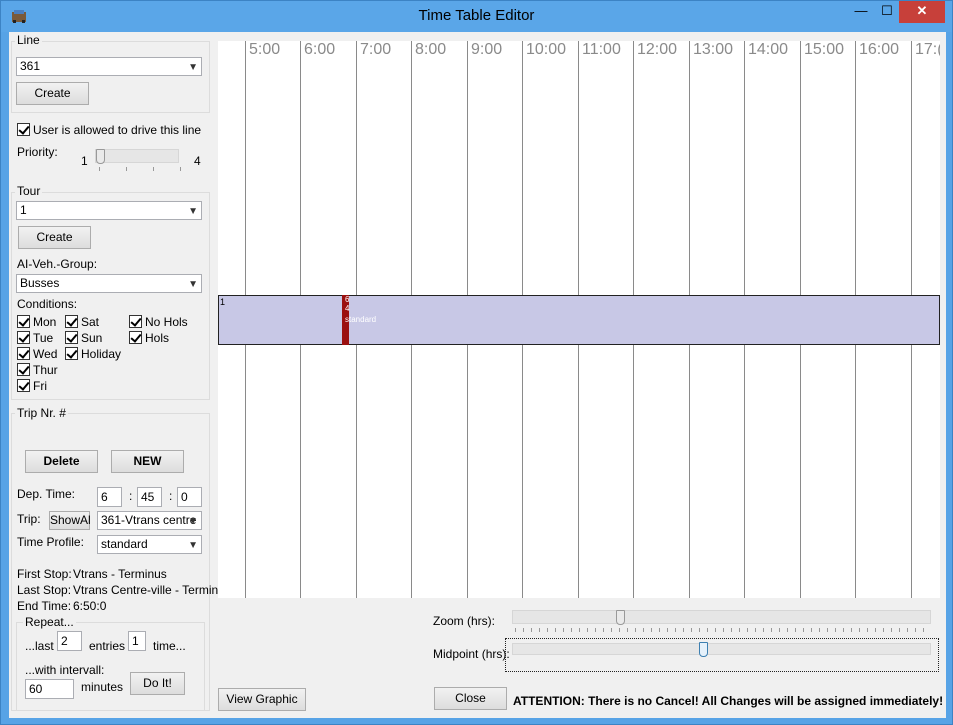 This screenshot has height=725, width=953. What do you see at coordinates (546, 49) in the screenshot?
I see `hour-label: 10:00` at bounding box center [546, 49].